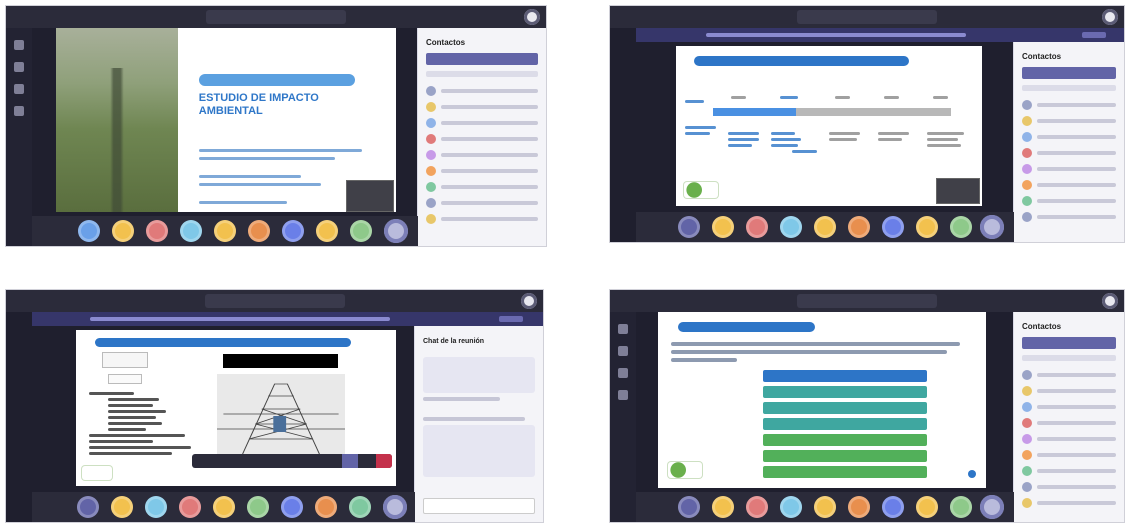 The height and width of the screenshot is (523, 1127). I want to click on pen-button, so click(350, 461).